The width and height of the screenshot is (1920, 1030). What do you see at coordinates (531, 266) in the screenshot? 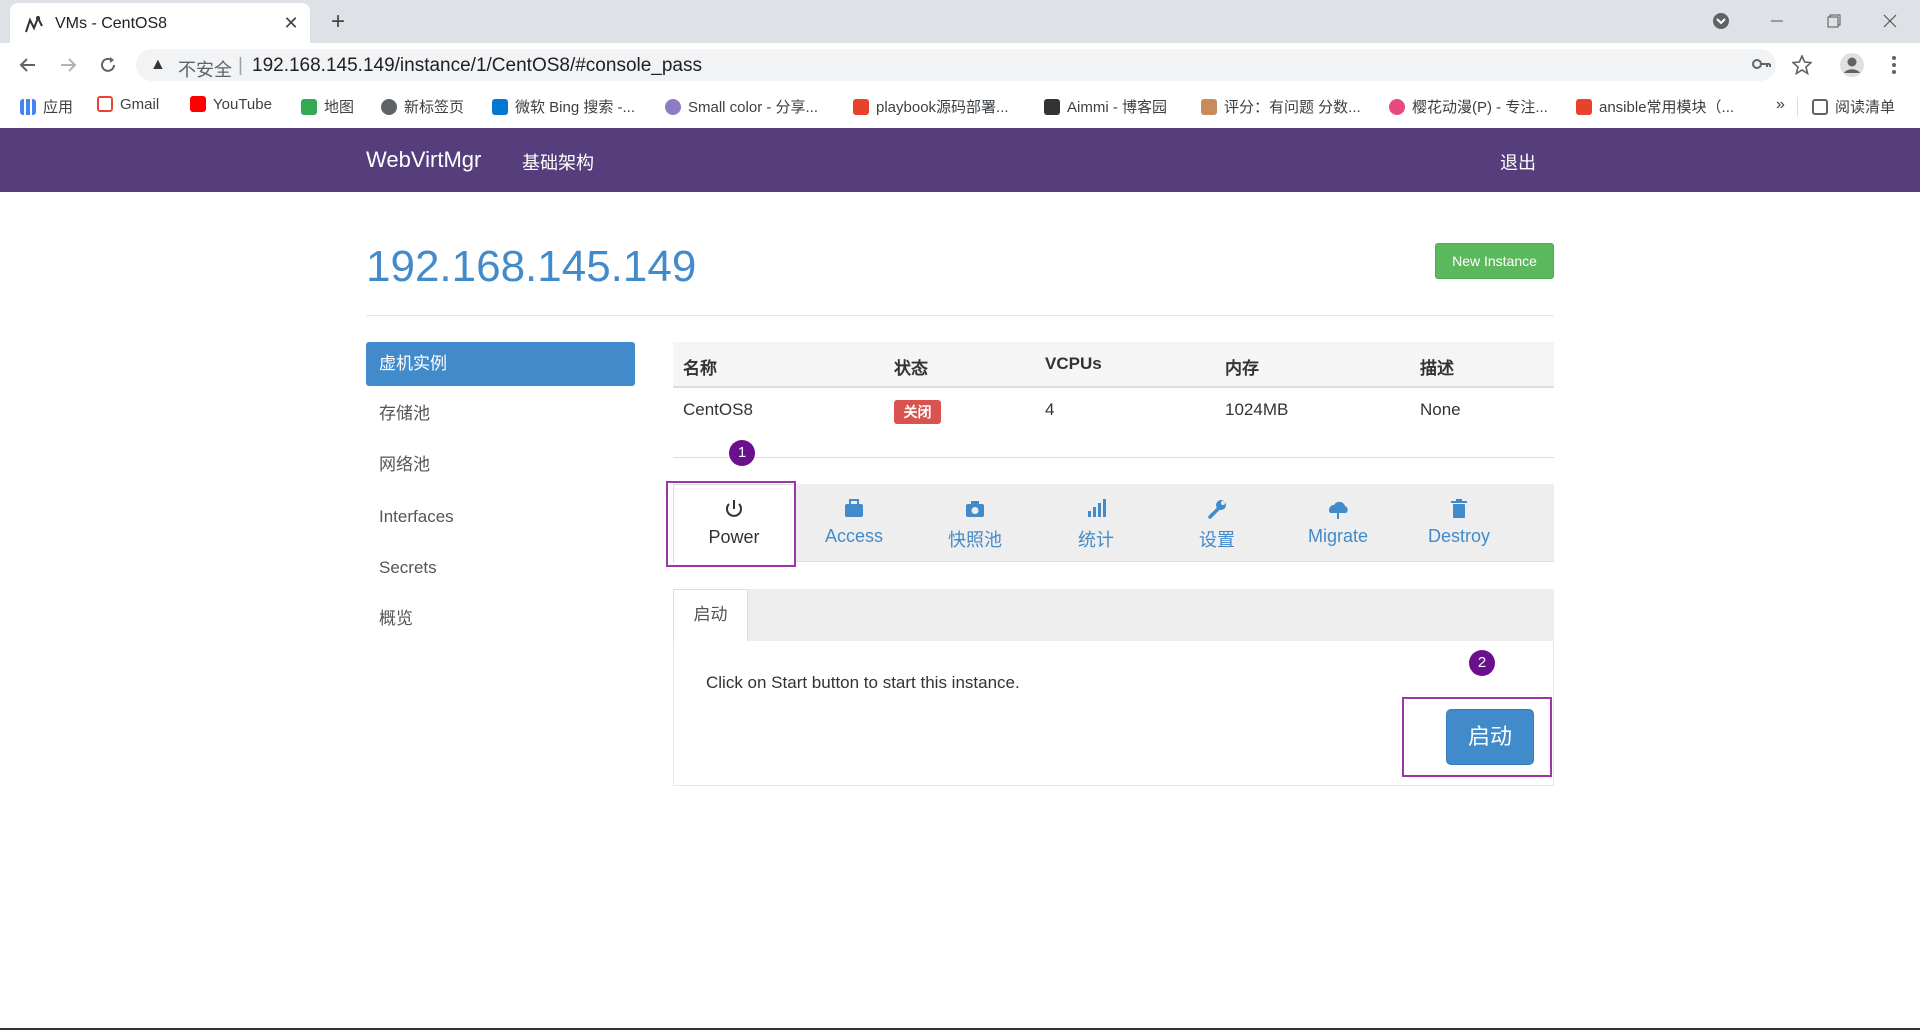
I see `page-title: 192.168.145.149` at bounding box center [531, 266].